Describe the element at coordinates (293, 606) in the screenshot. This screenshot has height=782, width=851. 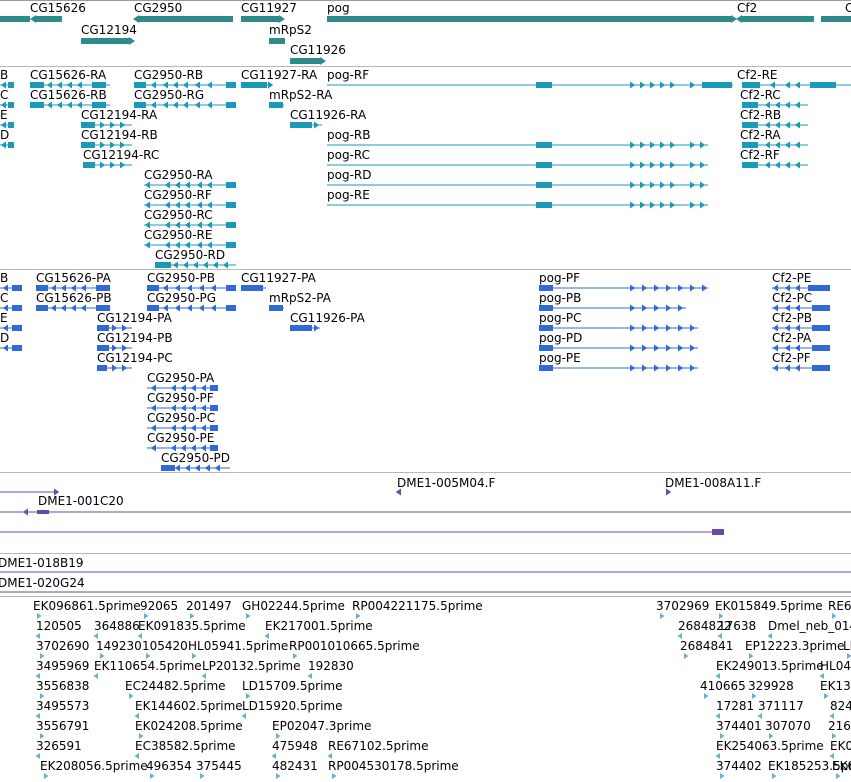
I see `est-label: GH02244.5prime` at that location.